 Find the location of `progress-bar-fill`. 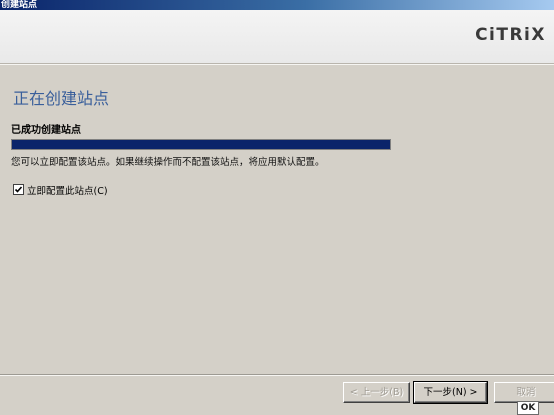

progress-bar-fill is located at coordinates (201, 144).